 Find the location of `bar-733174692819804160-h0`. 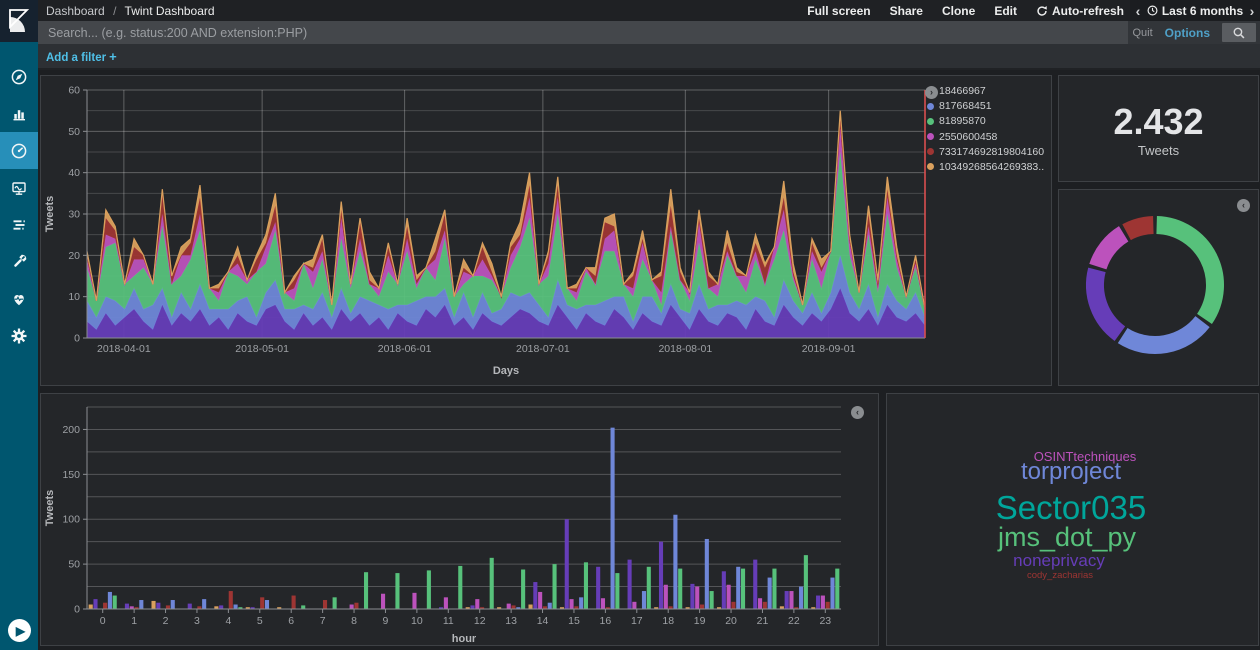

bar-733174692819804160-h0 is located at coordinates (105, 605).